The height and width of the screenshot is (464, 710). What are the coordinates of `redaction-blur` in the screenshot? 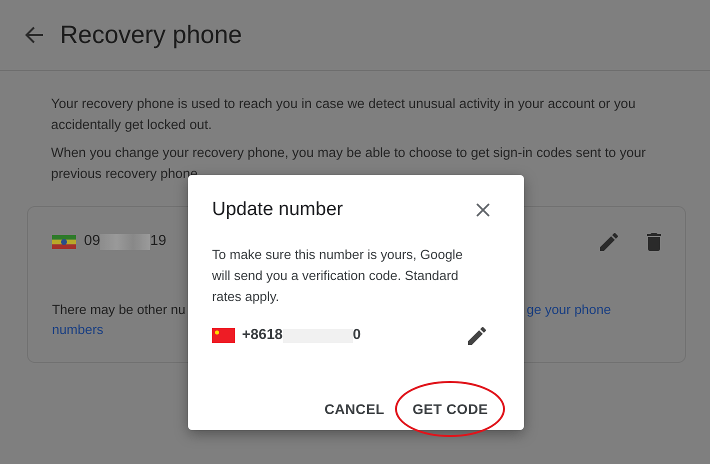 It's located at (125, 242).